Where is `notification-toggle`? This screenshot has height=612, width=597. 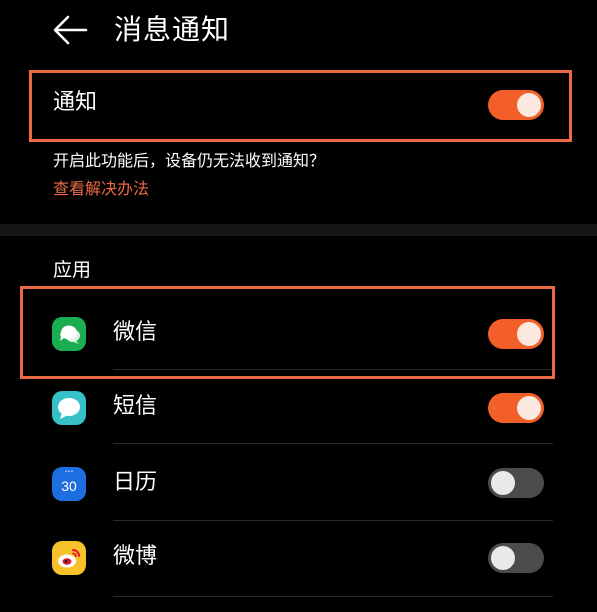 notification-toggle is located at coordinates (516, 105).